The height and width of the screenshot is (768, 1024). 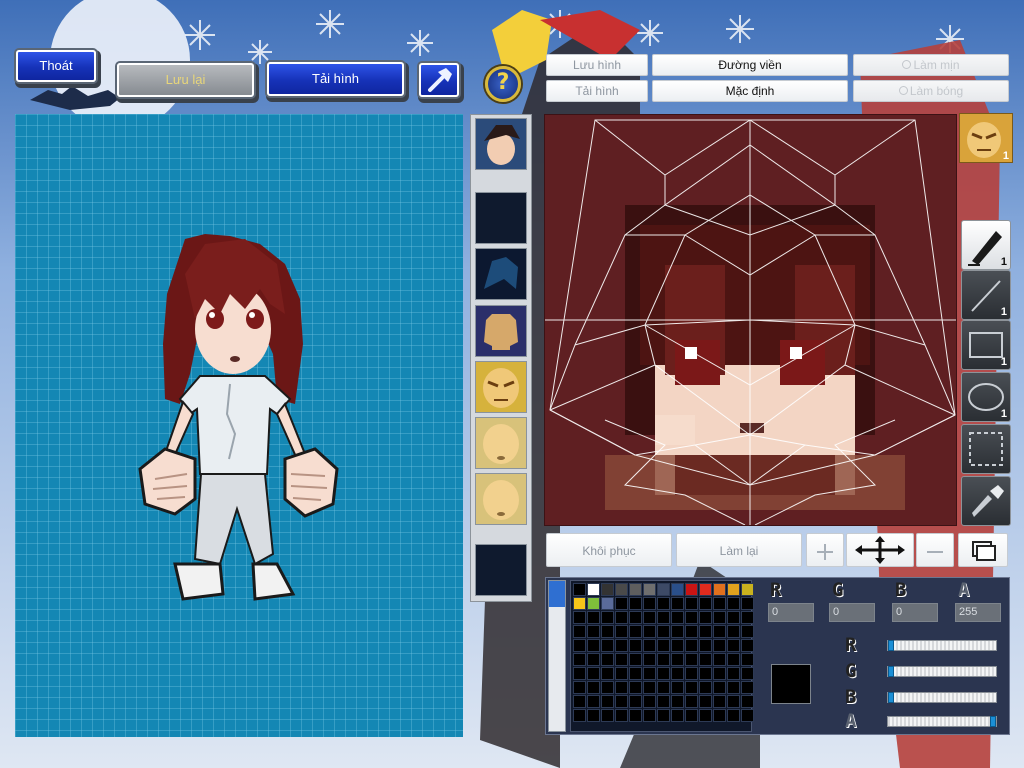 I want to click on tab-save-image: Lưu hình, so click(x=597, y=65).